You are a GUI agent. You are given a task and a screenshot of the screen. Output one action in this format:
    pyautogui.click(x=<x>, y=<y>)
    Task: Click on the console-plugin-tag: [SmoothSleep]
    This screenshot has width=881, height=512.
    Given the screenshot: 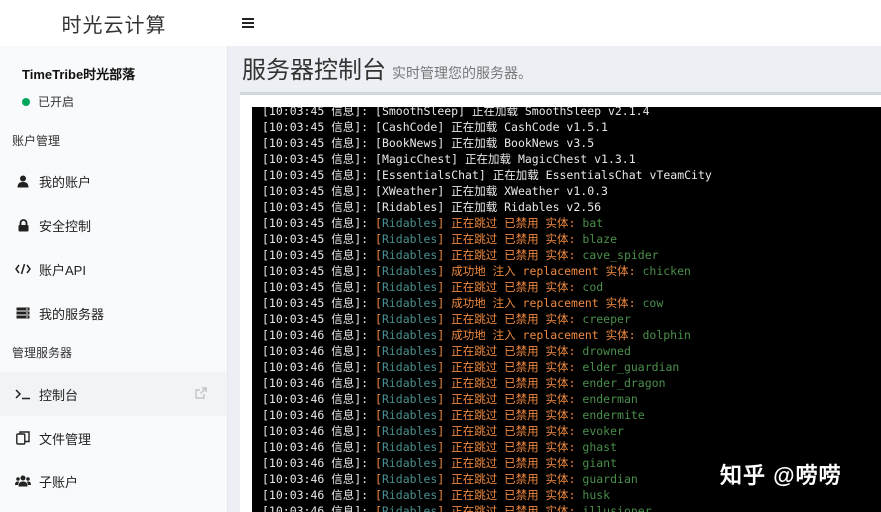 What is the action you would take?
    pyautogui.click(x=420, y=112)
    